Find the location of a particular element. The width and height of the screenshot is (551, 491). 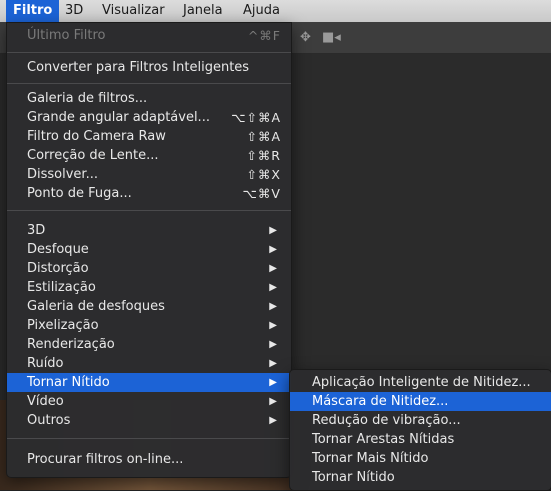

submenu-item-sharpen-more: Tornar Mais Nítido is located at coordinates (420, 458).